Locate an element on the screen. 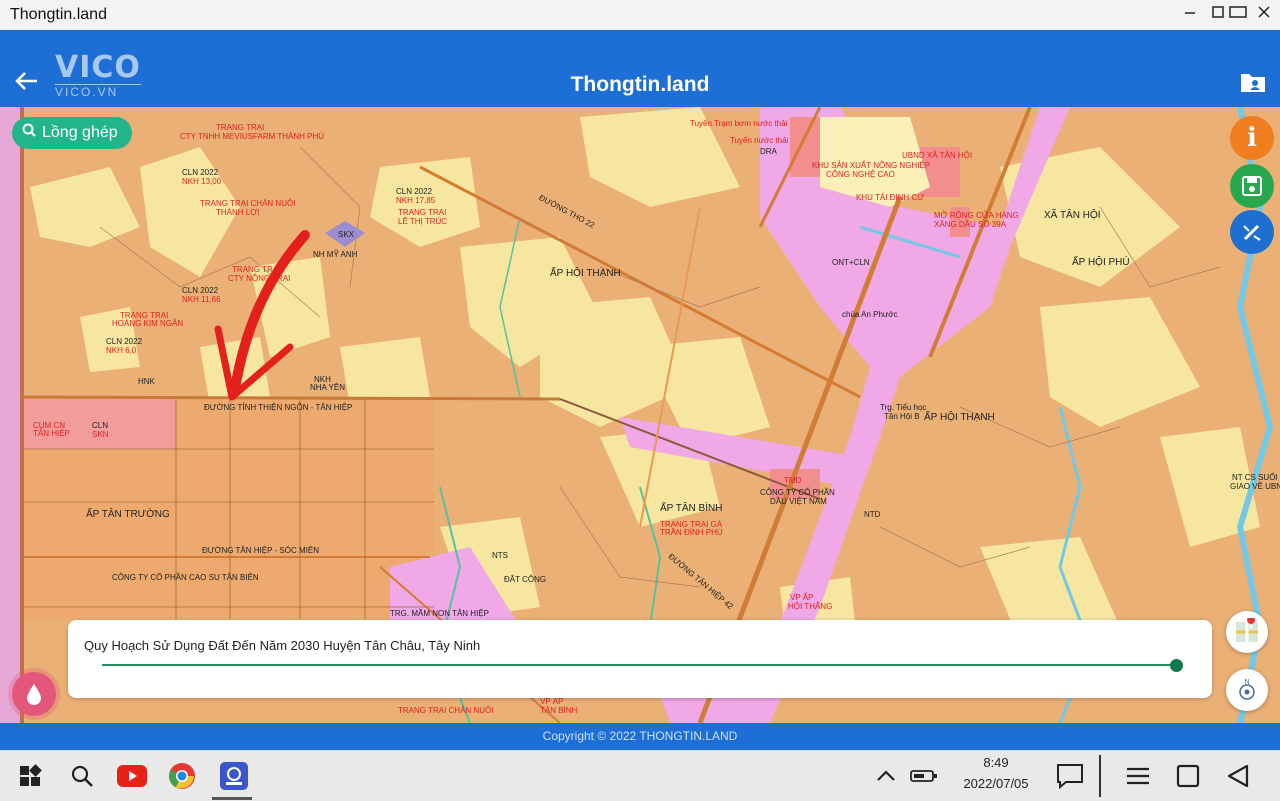  info-button: i is located at coordinates (1252, 138).